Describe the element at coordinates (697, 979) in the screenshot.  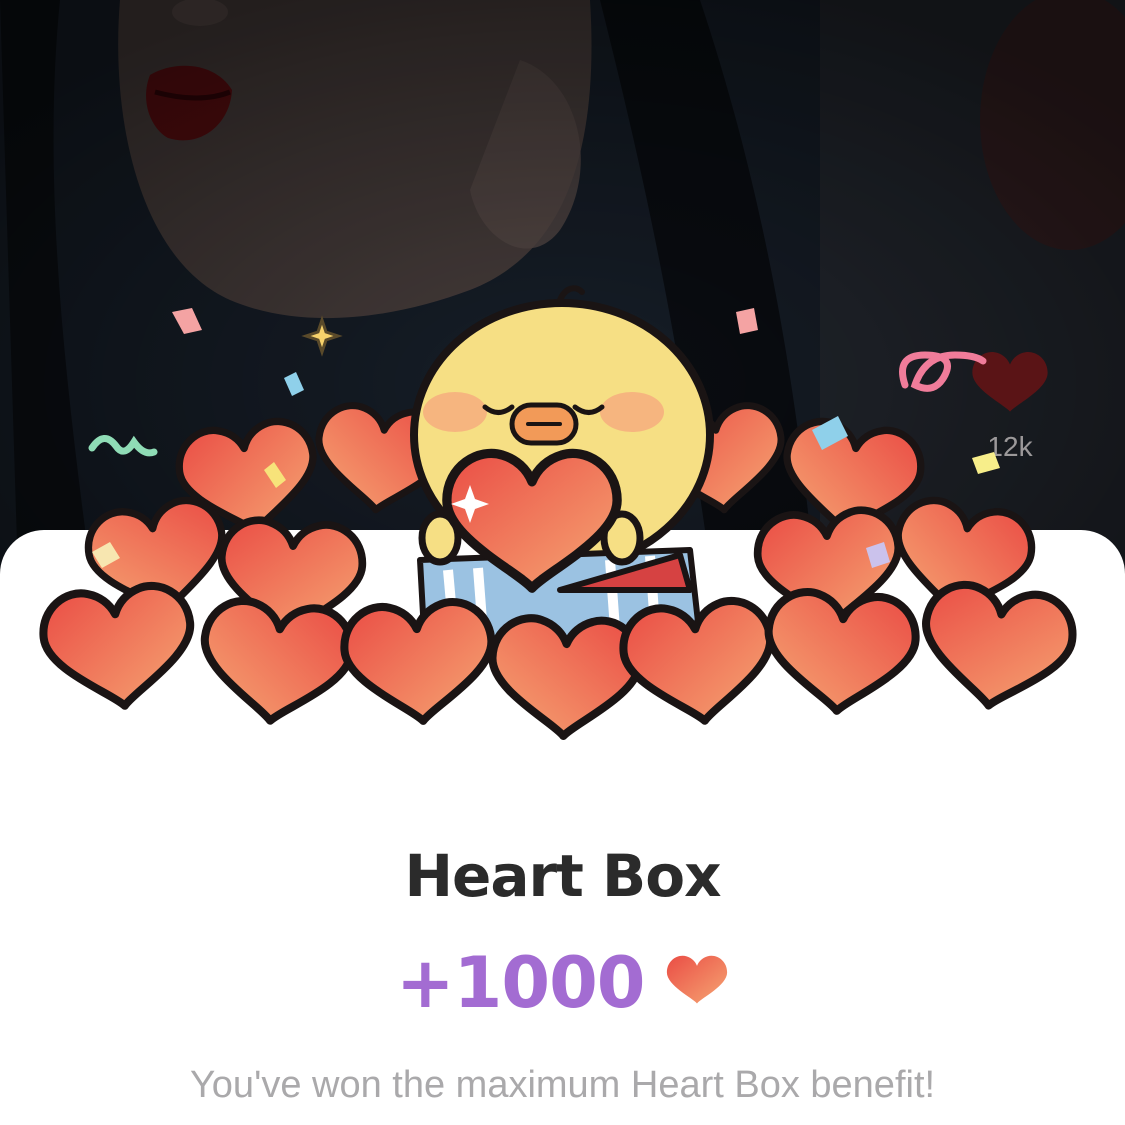
I see `heart-icon` at that location.